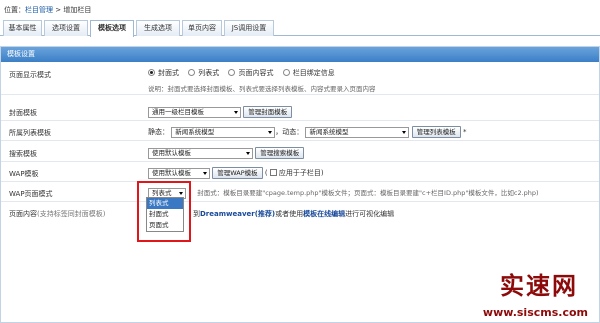 Image resolution: width=600 pixels, height=323 pixels. What do you see at coordinates (237, 173) in the screenshot?
I see `manage-wap-template-button: 管理WAP模板` at bounding box center [237, 173].